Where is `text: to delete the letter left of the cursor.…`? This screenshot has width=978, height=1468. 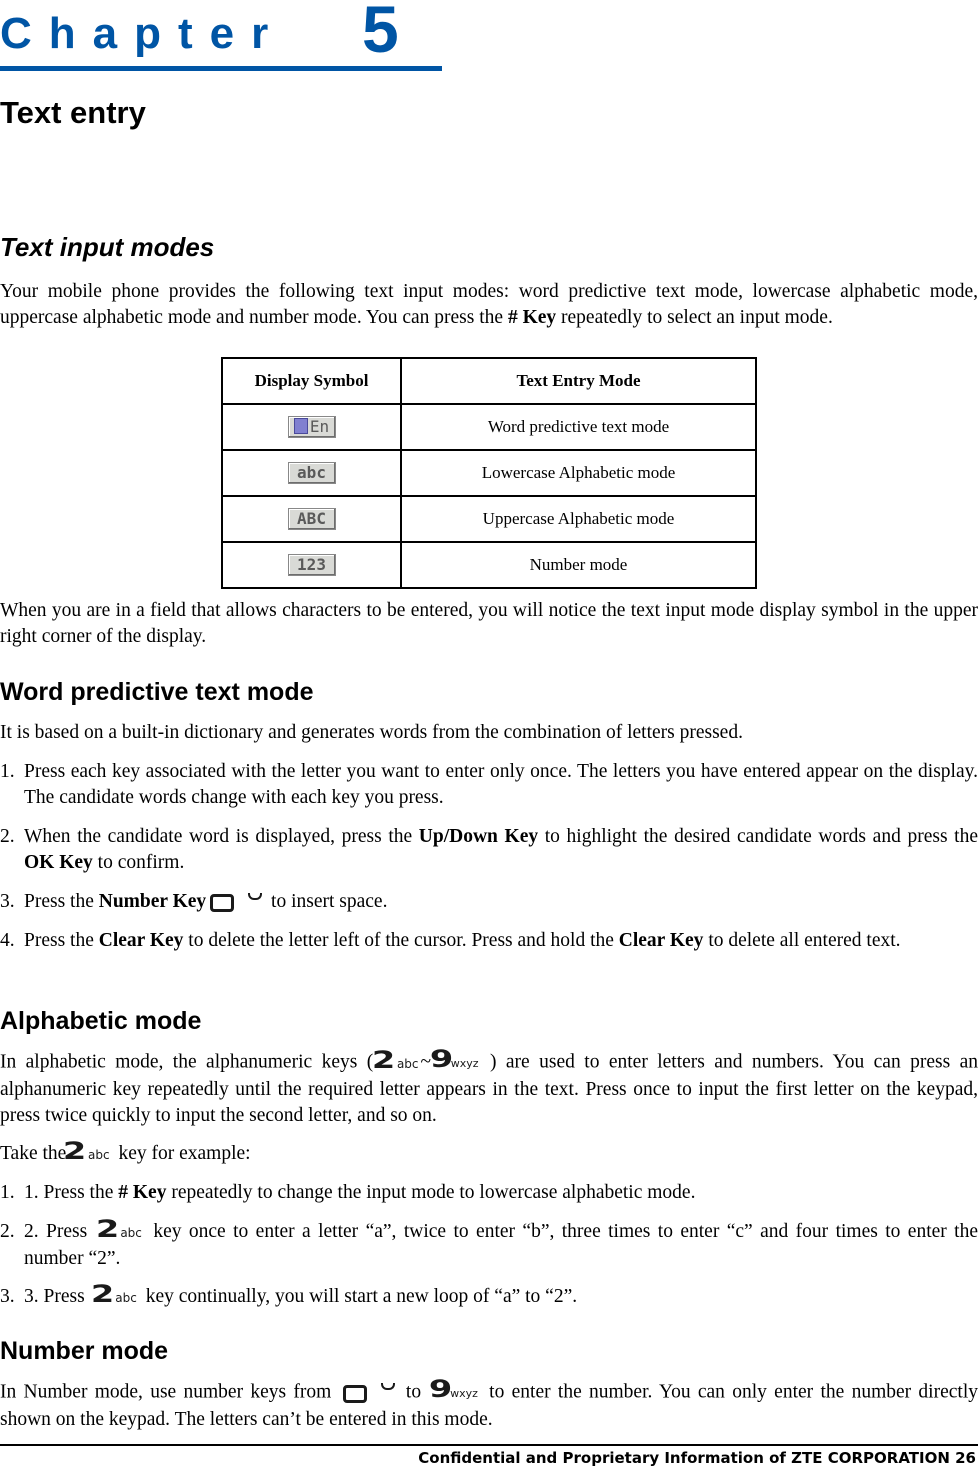
text: to delete the letter left of the cursor.… is located at coordinates (401, 940).